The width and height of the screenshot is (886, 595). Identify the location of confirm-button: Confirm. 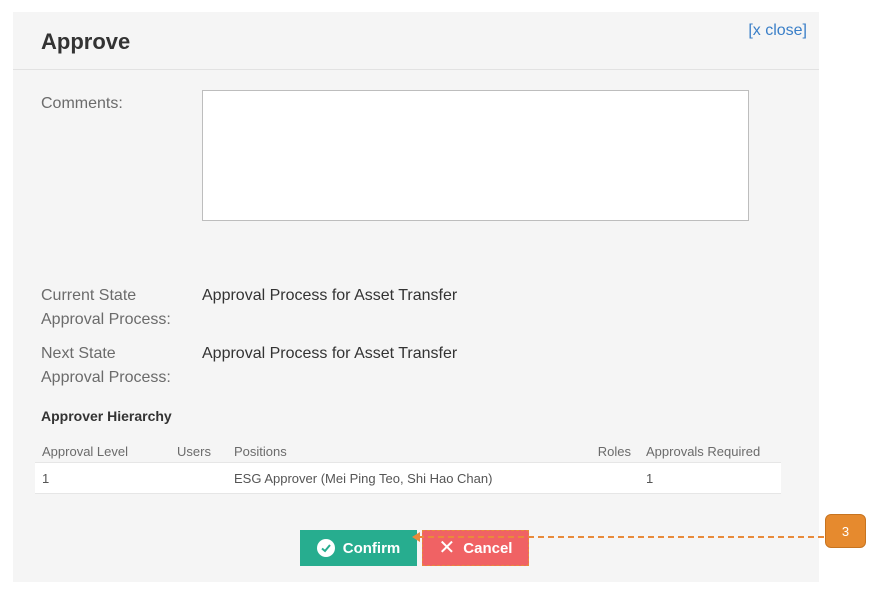
(358, 548).